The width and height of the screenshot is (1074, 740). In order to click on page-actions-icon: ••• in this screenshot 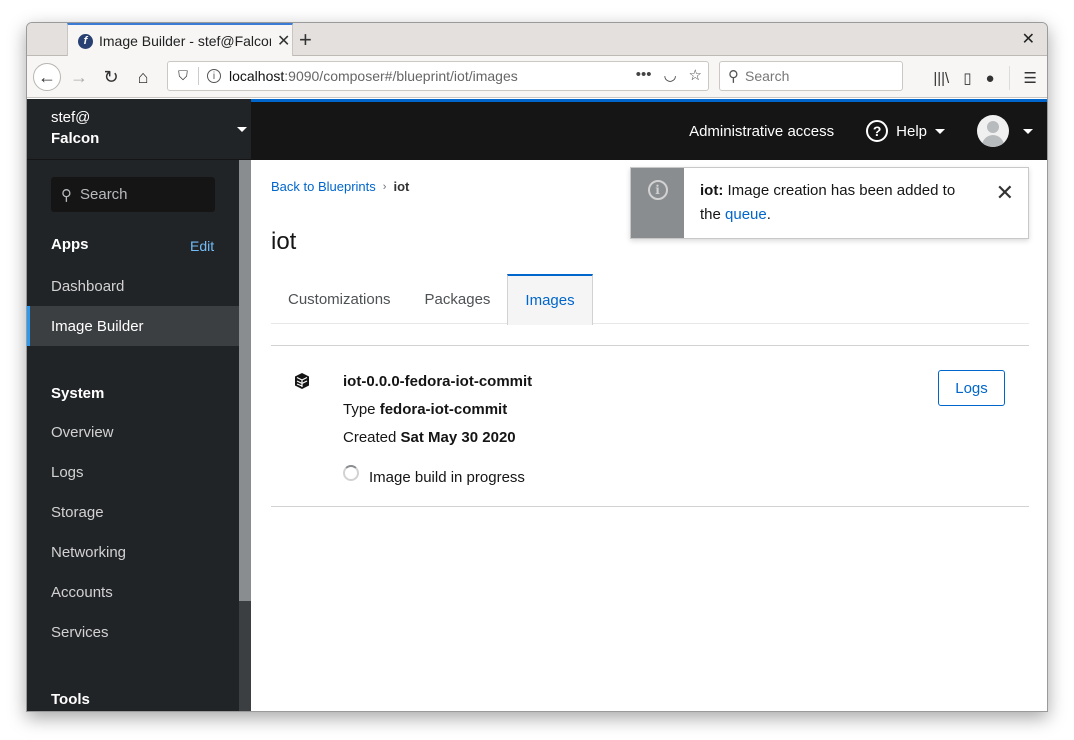, I will do `click(644, 75)`.